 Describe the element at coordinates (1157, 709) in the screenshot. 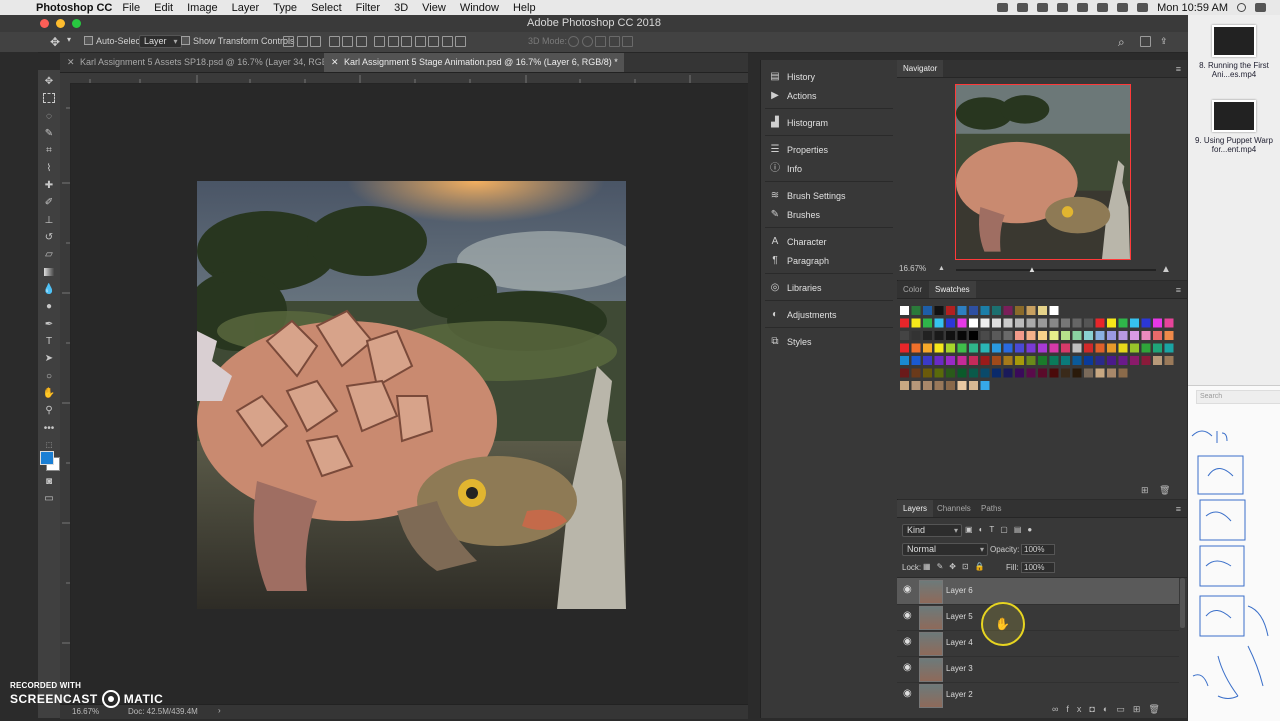

I see `delete-layer-icon: 🗑` at that location.